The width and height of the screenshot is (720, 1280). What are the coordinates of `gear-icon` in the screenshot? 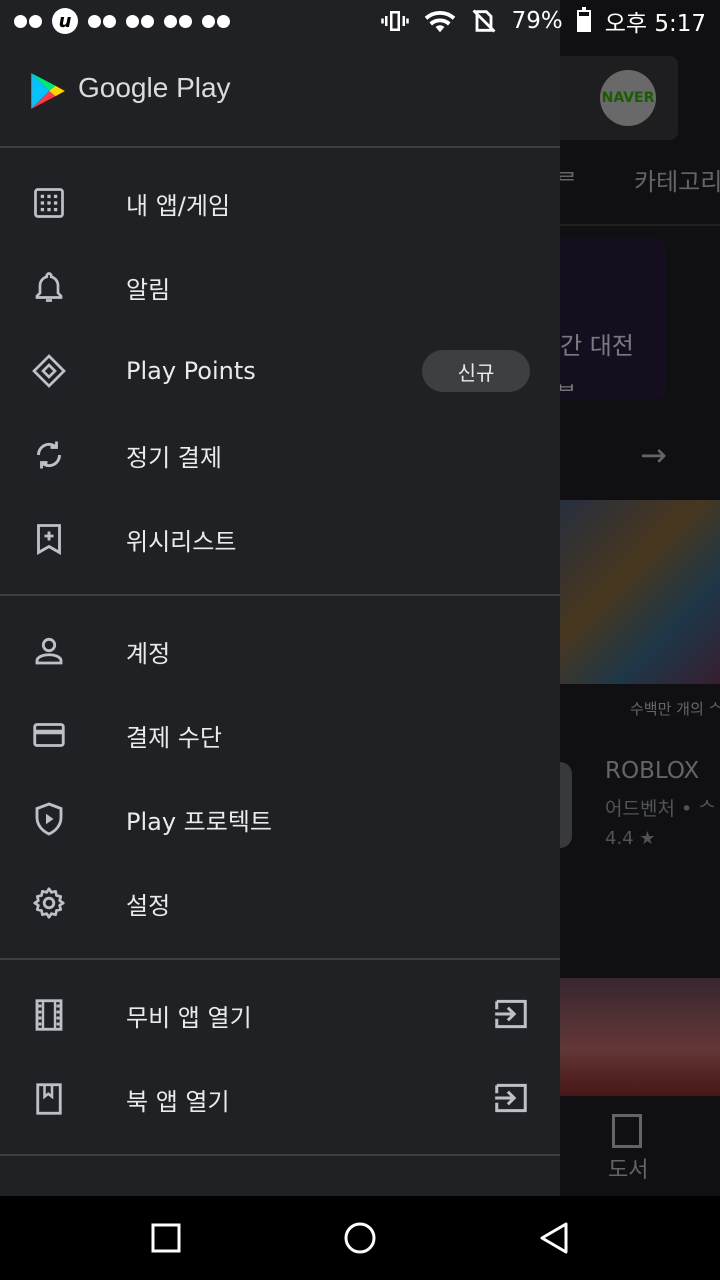 It's located at (49, 903).